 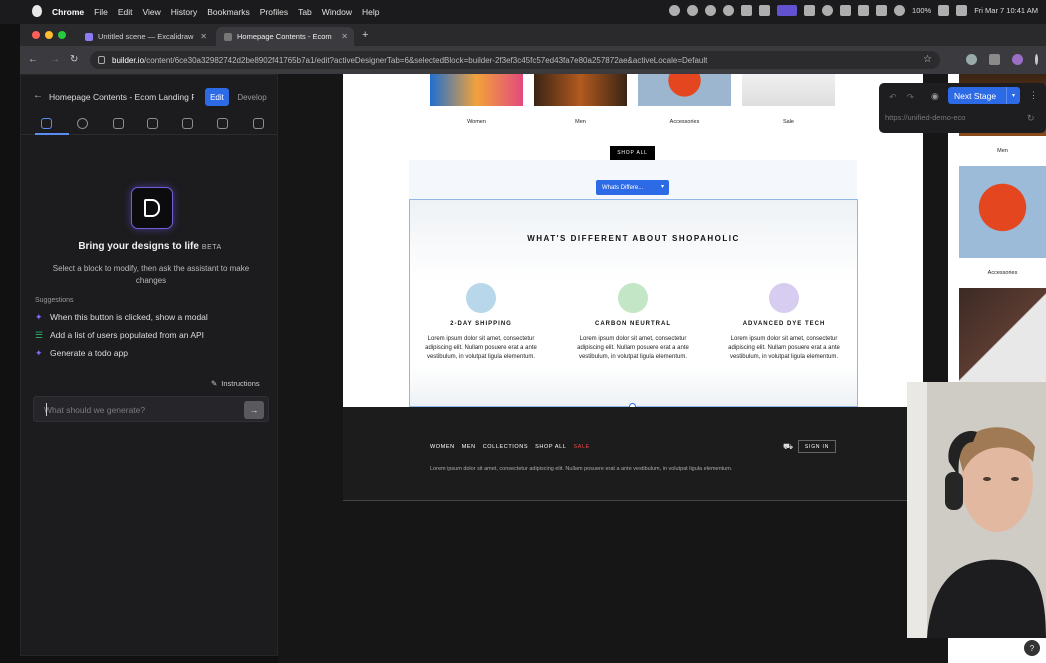 What do you see at coordinates (1006, 10) in the screenshot?
I see `clock: Fri Mar 7 10:41 AM` at bounding box center [1006, 10].